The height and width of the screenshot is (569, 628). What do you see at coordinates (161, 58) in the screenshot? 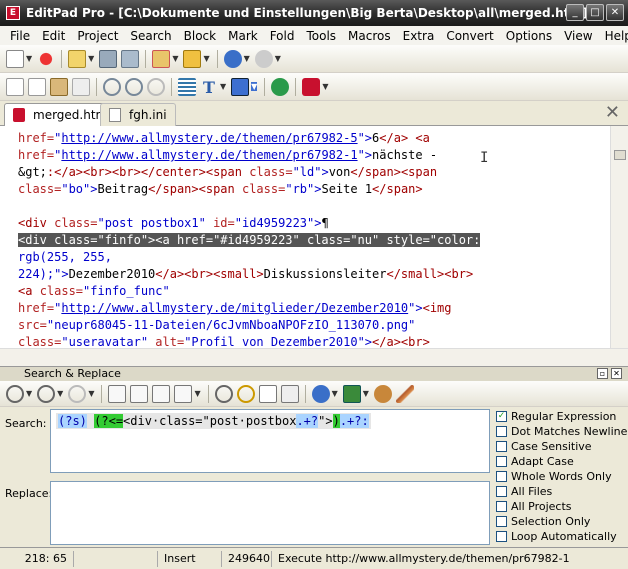
I see `project-icon` at bounding box center [161, 58].